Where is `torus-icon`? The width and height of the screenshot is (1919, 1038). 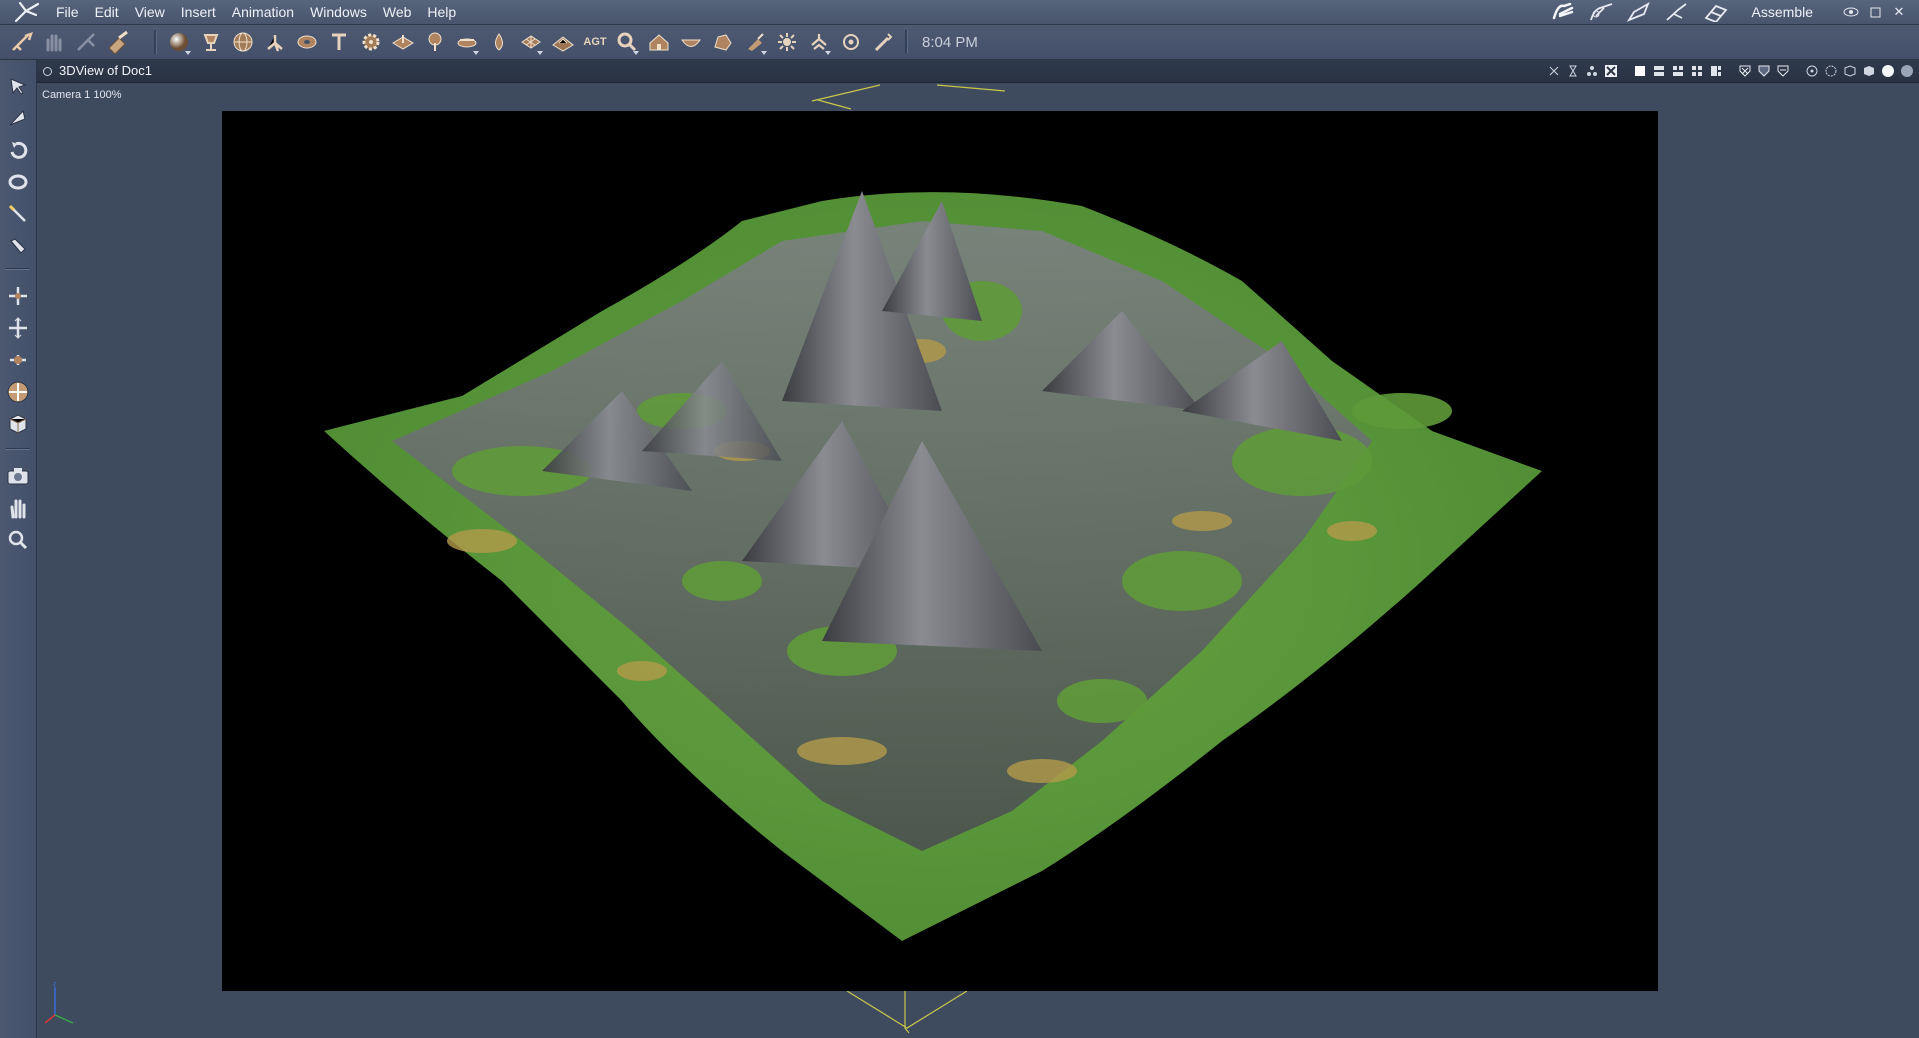
torus-icon is located at coordinates (307, 42).